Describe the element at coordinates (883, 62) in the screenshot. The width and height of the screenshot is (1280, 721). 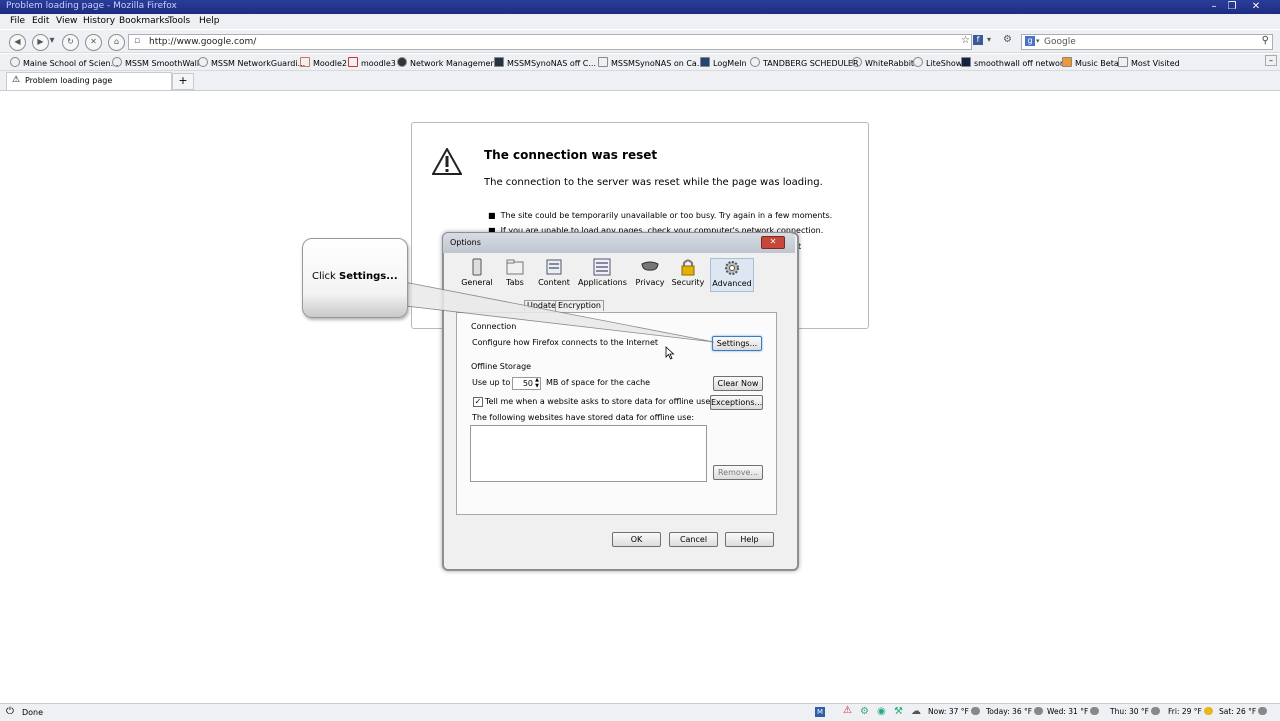
I see `bookmark-item: WhiteRabbit` at that location.